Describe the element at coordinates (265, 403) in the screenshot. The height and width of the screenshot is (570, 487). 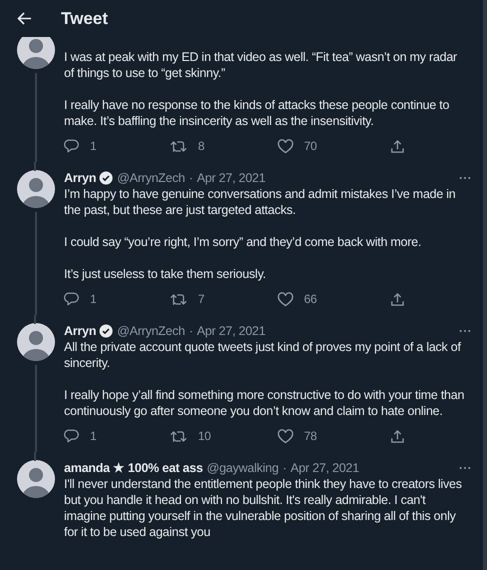
I see `tweet-text: I really hope y’all find something more constructive to do with your time than continuously go after someone you don’t know and claim to hate online.` at that location.